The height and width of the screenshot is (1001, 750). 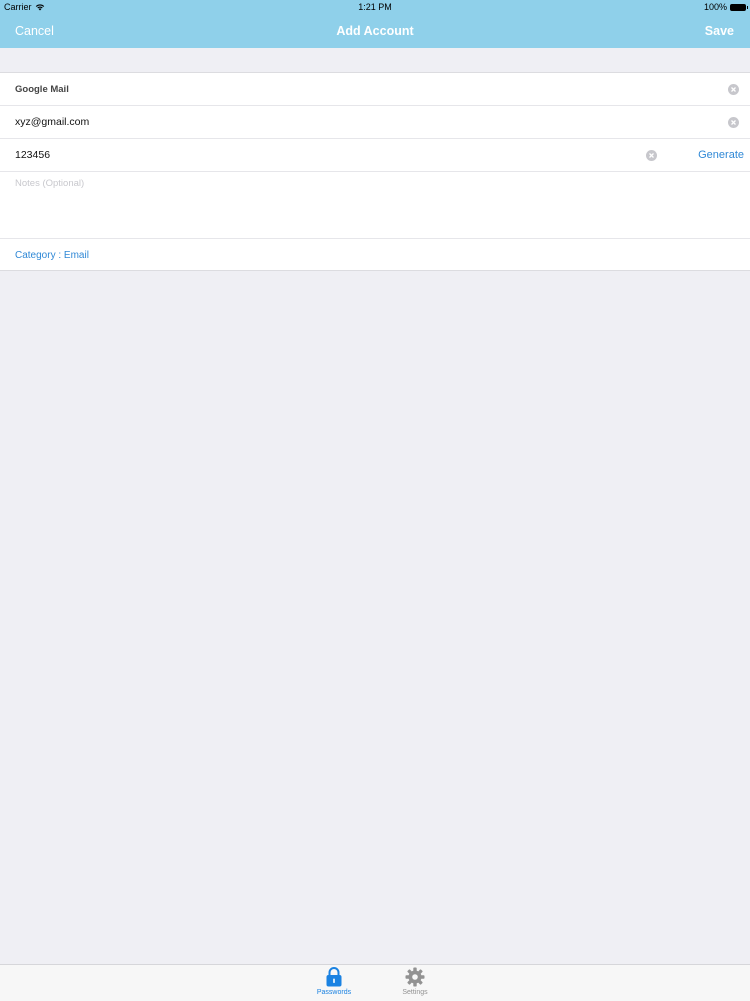 I want to click on save-button: Save, so click(x=719, y=31).